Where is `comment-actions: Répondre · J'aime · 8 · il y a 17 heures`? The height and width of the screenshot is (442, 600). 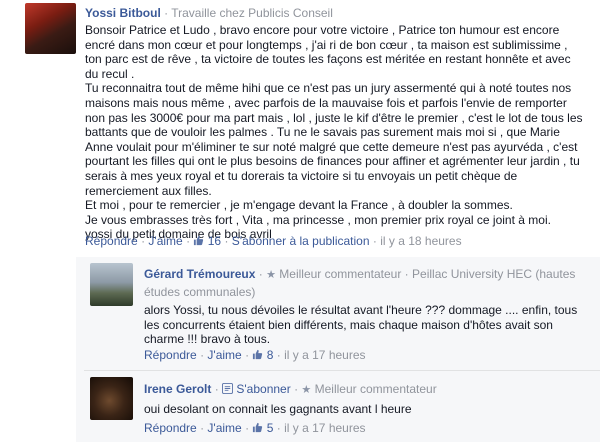
comment-actions: Répondre · J'aime · 8 · il y a 17 heures is located at coordinates (255, 355).